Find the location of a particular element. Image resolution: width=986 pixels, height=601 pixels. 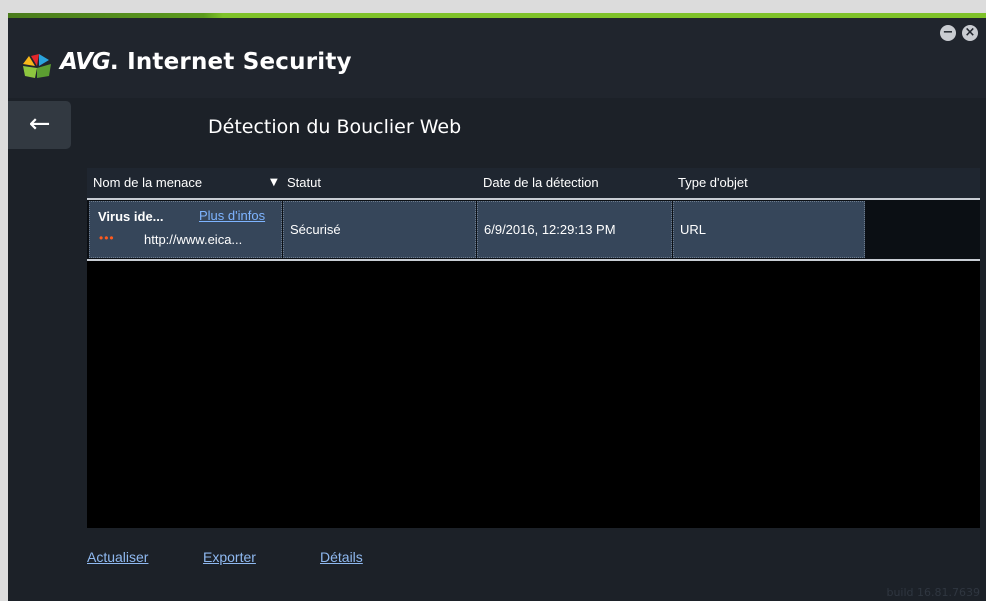

avg-logo-icon is located at coordinates (37, 66).